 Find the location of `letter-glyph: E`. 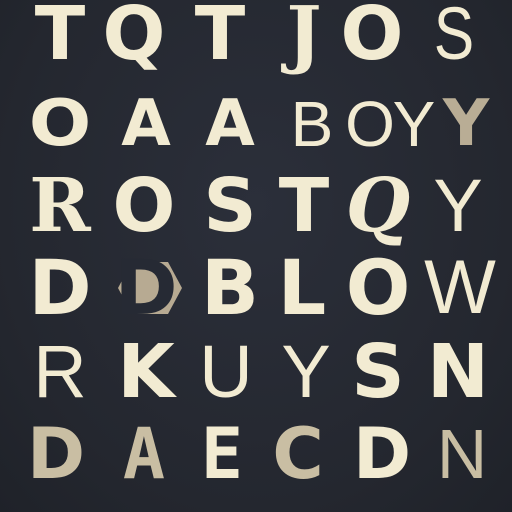

letter-glyph: E is located at coordinates (222, 454).